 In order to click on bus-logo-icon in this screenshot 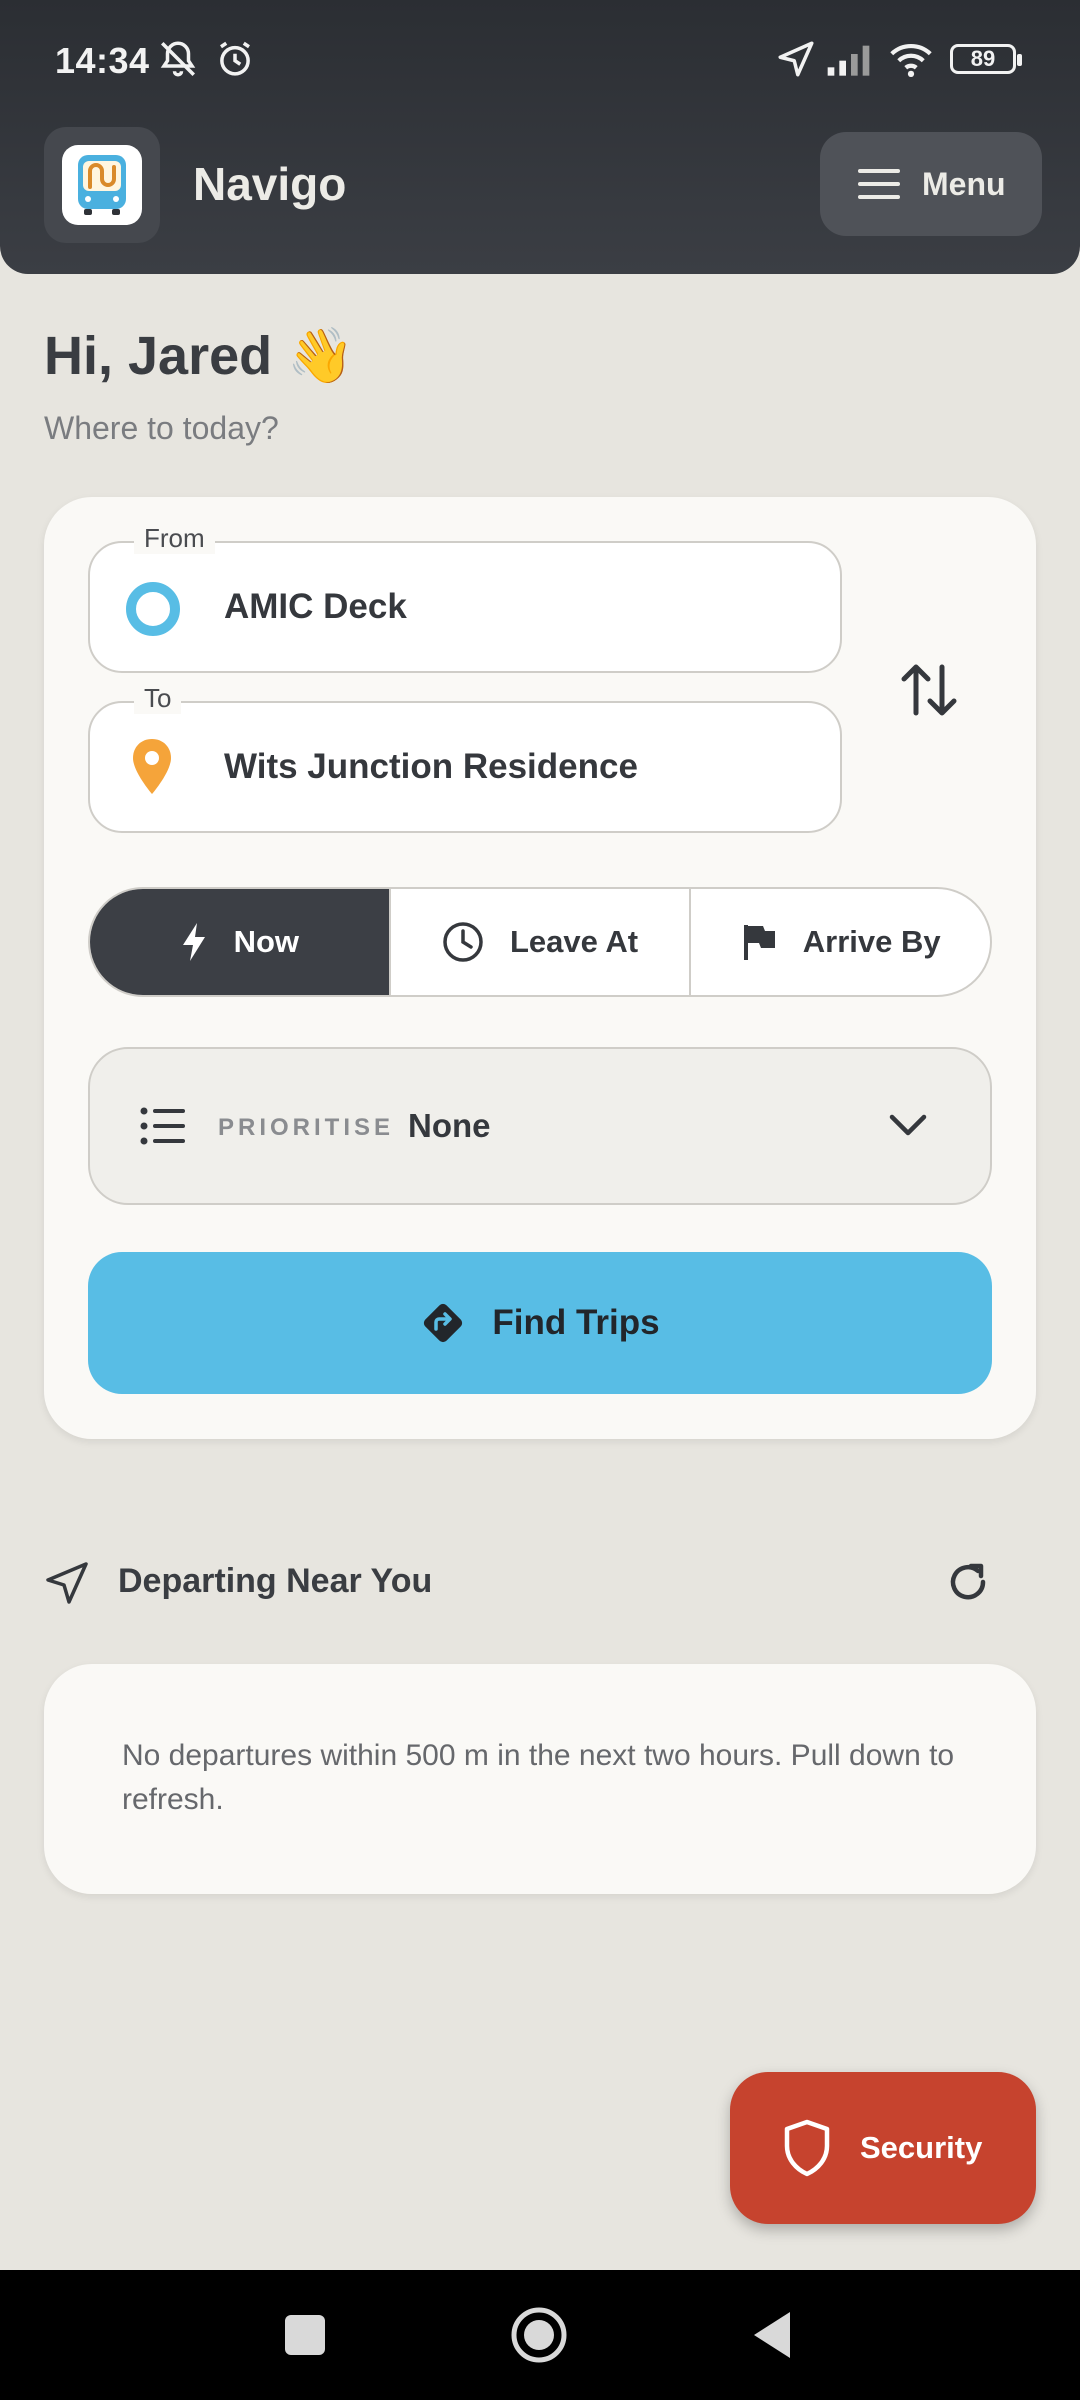, I will do `click(102, 185)`.